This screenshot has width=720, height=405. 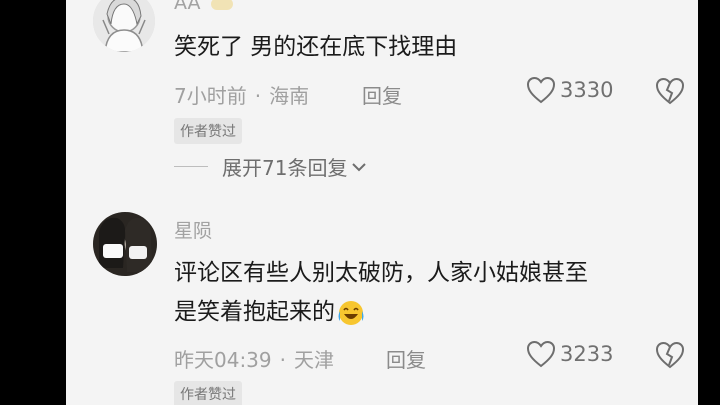 What do you see at coordinates (381, 273) in the screenshot?
I see `comment-text-line-1: 评论区有些人别太破防，人家小姑娘甚至` at bounding box center [381, 273].